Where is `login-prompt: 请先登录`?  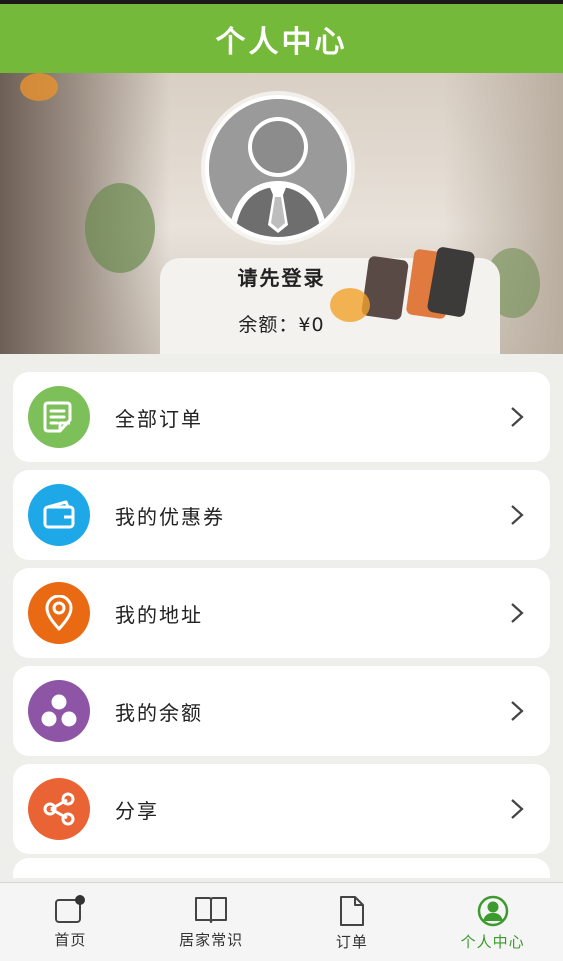
login-prompt: 请先登录 is located at coordinates (281, 276).